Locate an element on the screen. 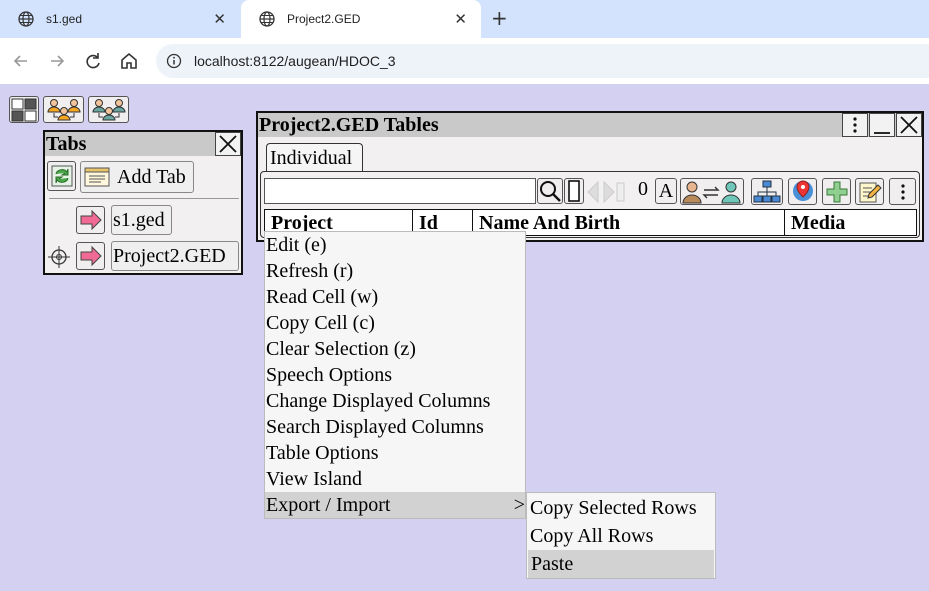 The height and width of the screenshot is (591, 929). browser-tab-project2: Project2.GED ✕ is located at coordinates (361, 19).